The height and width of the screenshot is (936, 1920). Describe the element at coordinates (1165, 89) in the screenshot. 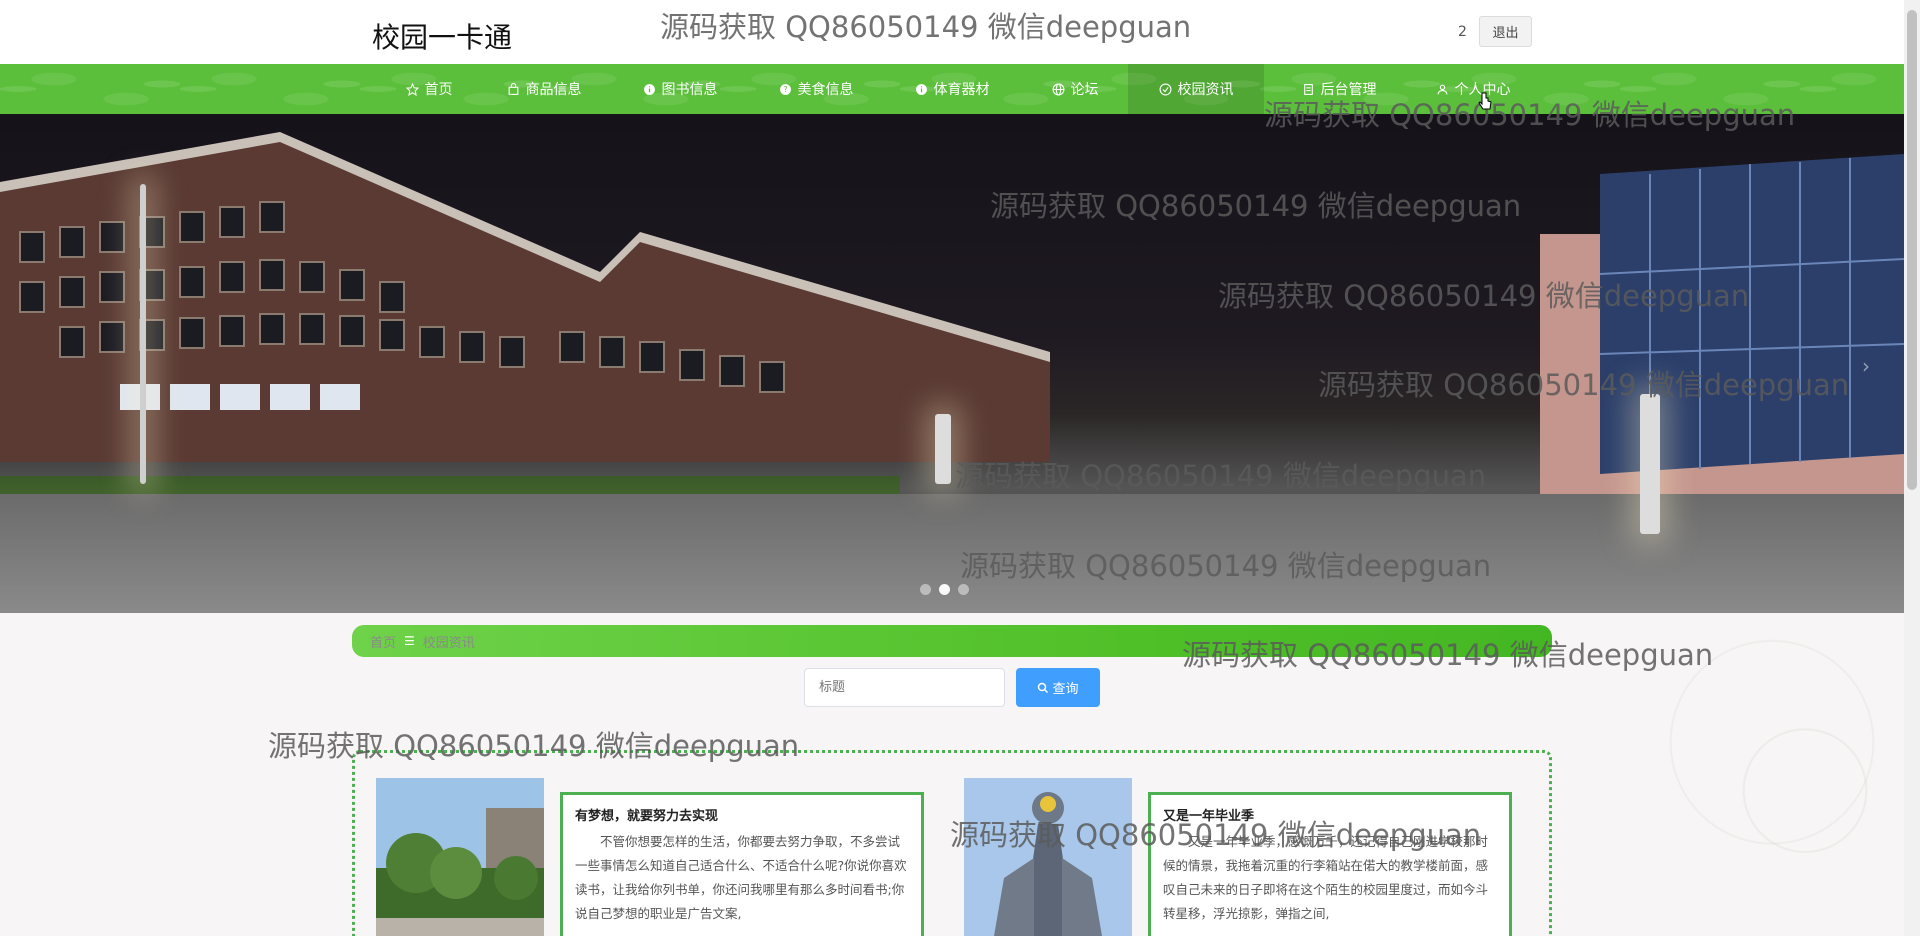

I see `check-circle-icon` at that location.